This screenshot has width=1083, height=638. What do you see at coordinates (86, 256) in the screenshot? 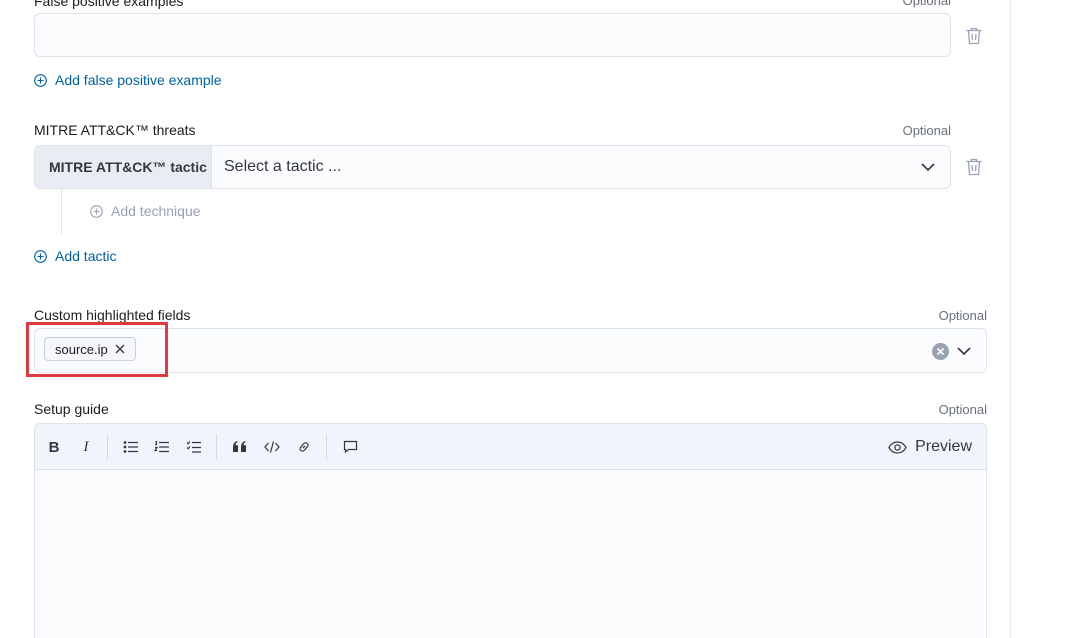
I see `add-tactic-label: Add tactic` at bounding box center [86, 256].